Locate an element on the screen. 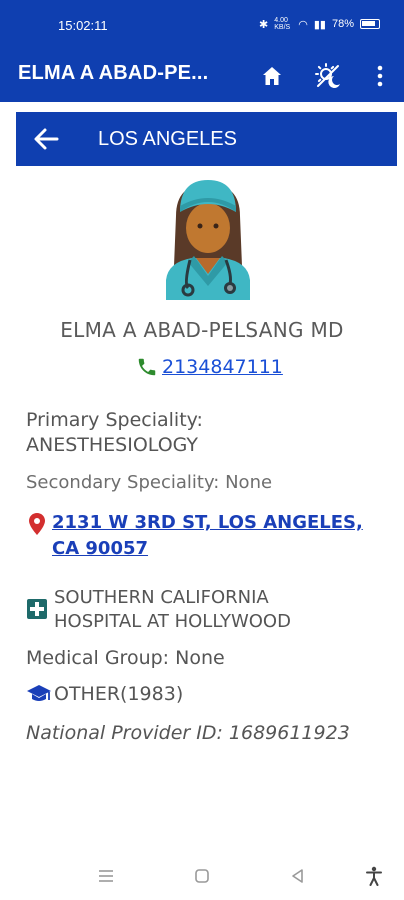  home-nav-button is located at coordinates (202, 876).